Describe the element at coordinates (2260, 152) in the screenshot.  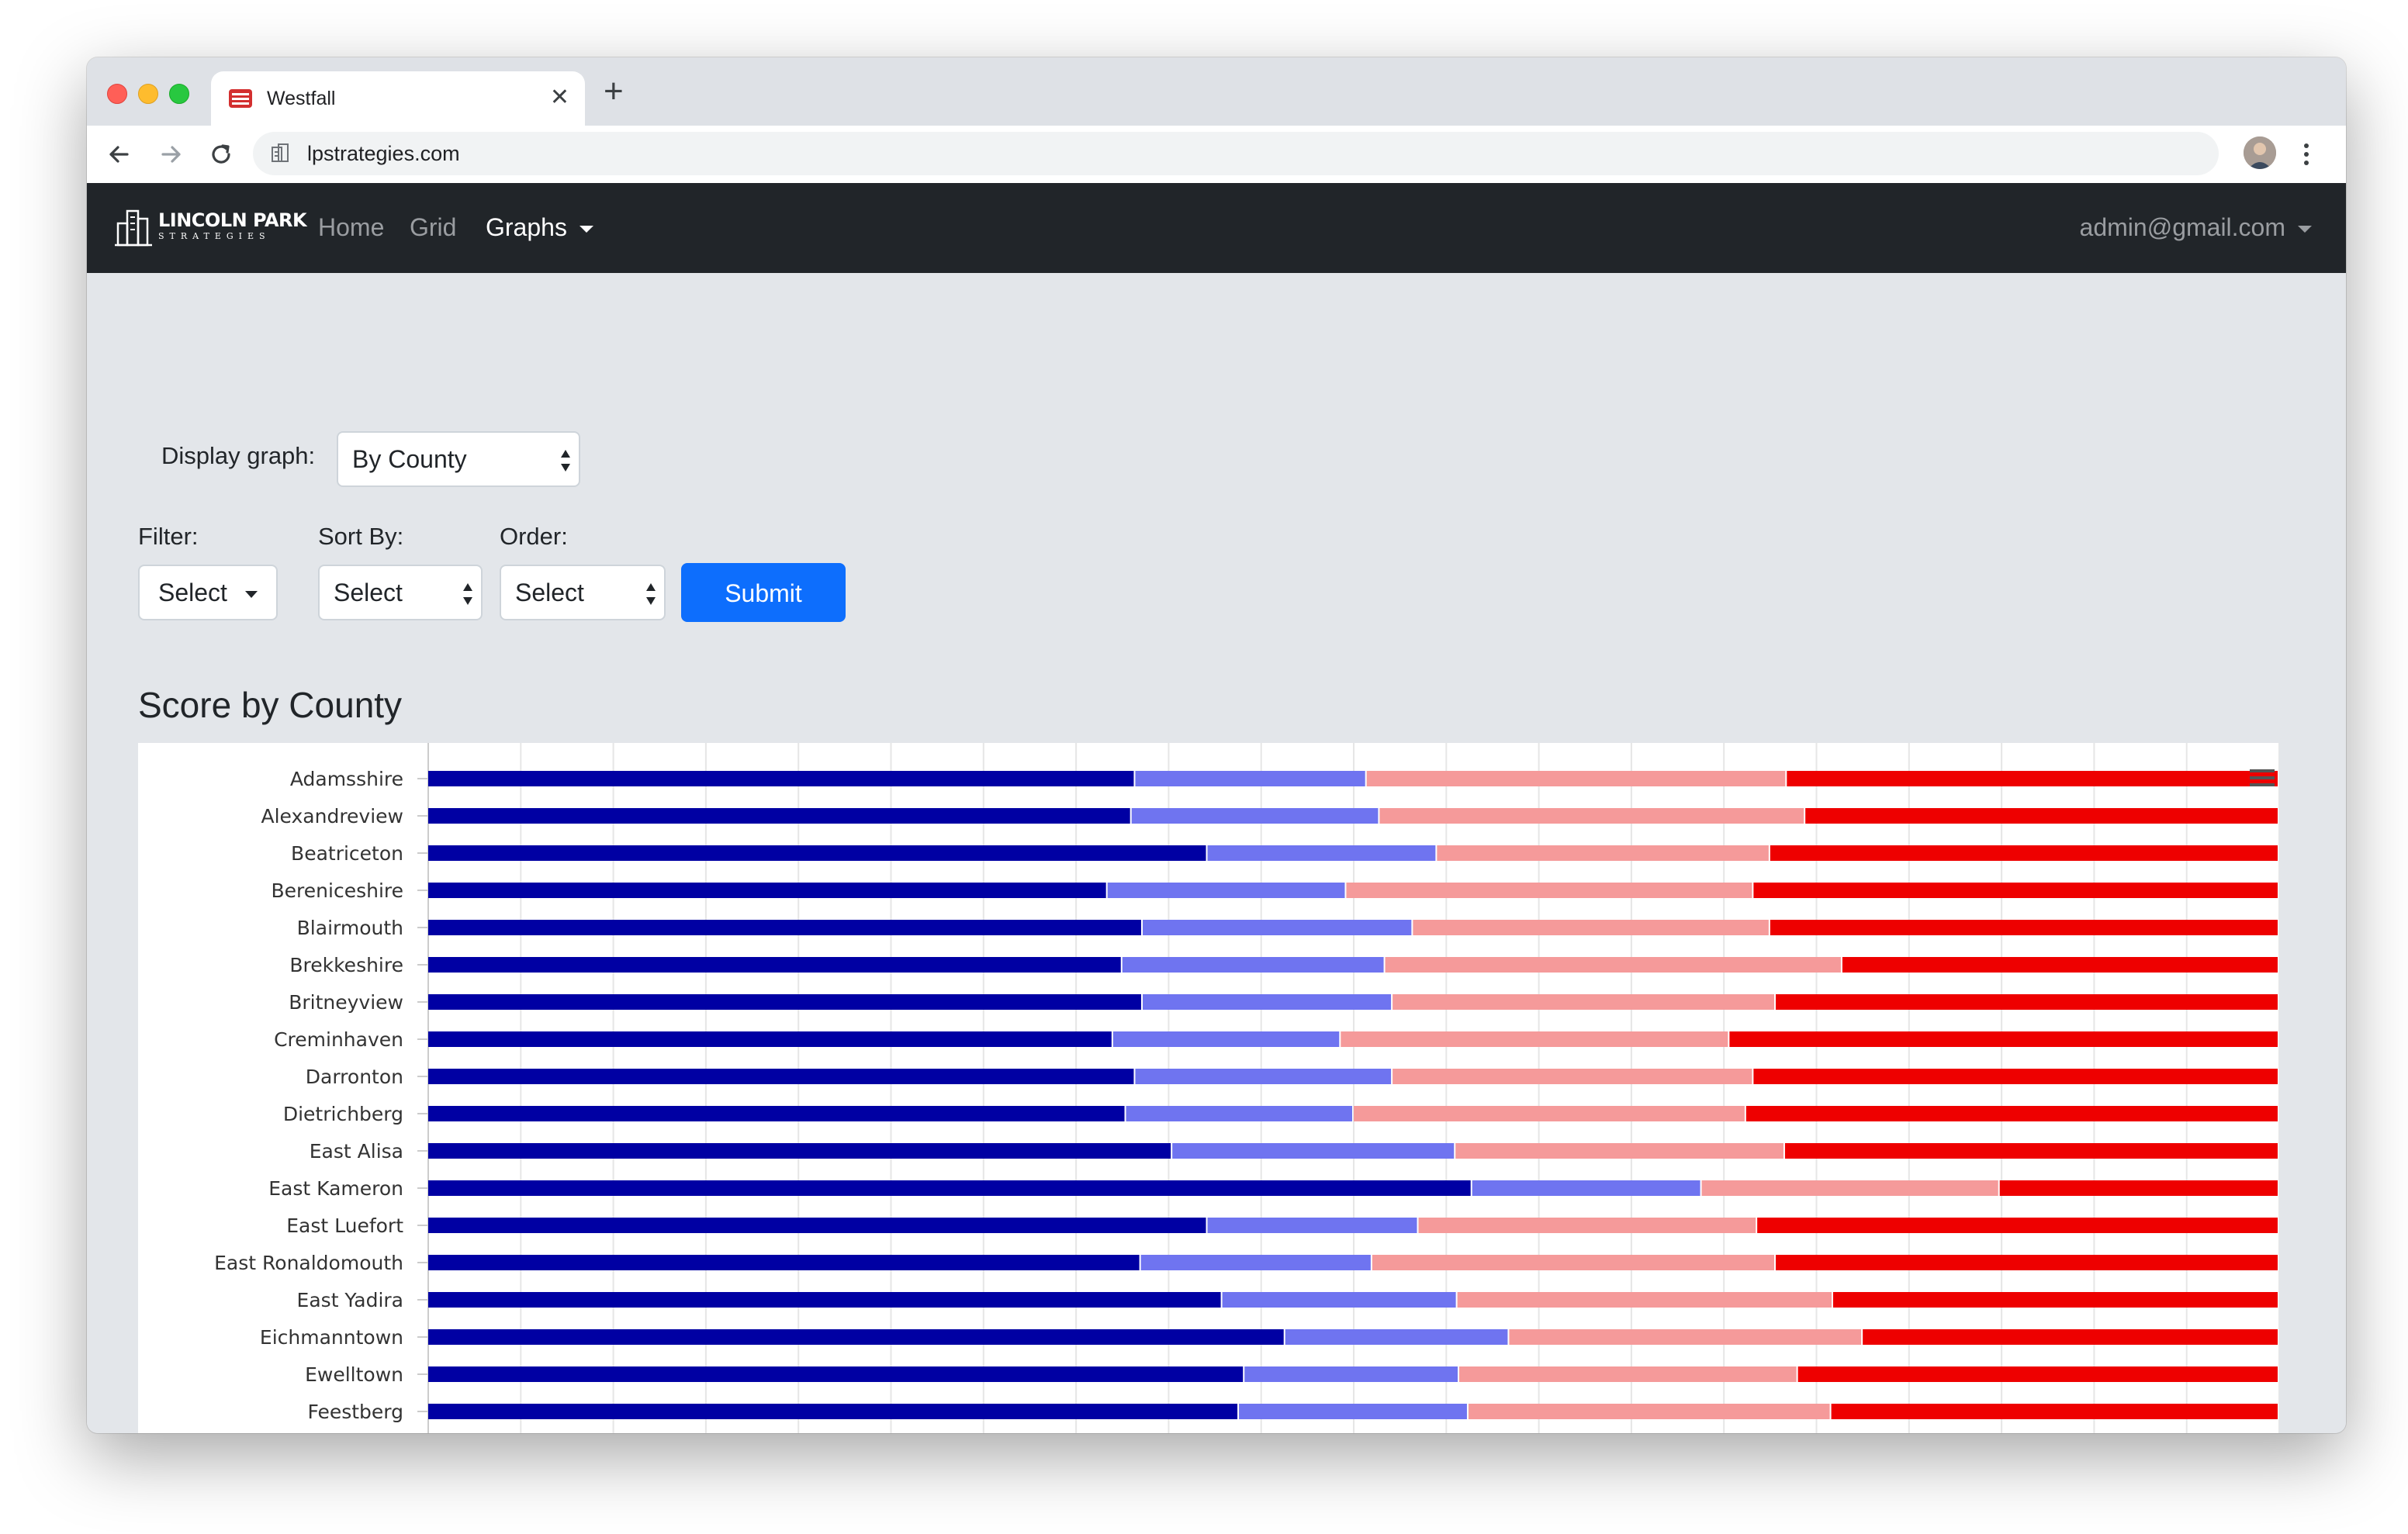
I see `profile-avatar` at that location.